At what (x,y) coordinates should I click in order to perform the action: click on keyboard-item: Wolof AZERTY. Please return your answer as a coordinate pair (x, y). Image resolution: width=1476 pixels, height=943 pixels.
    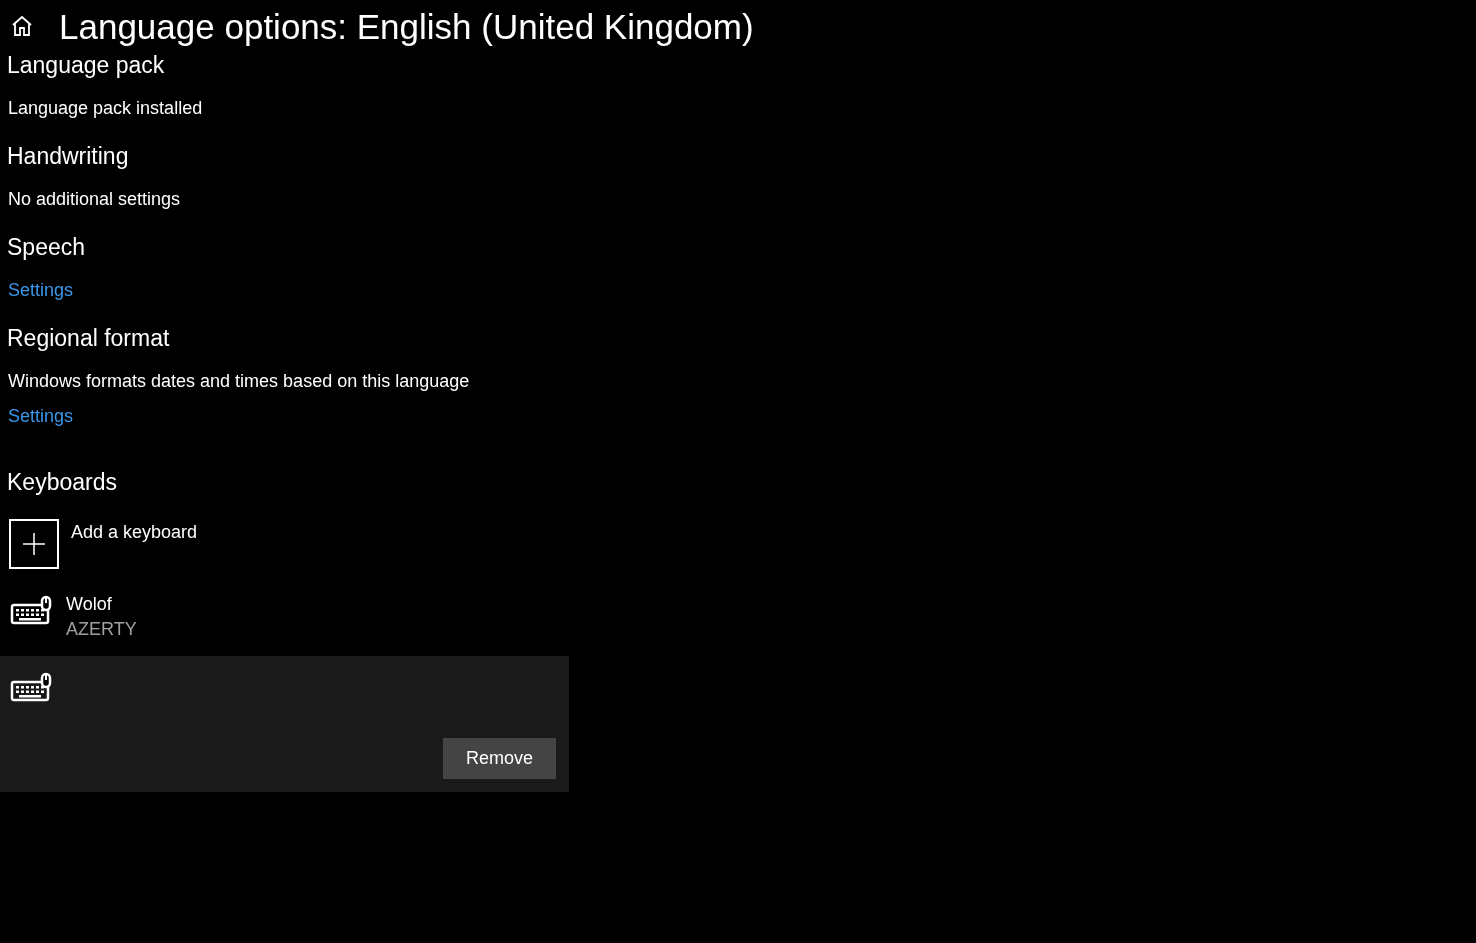
    Looking at the image, I should click on (284, 619).